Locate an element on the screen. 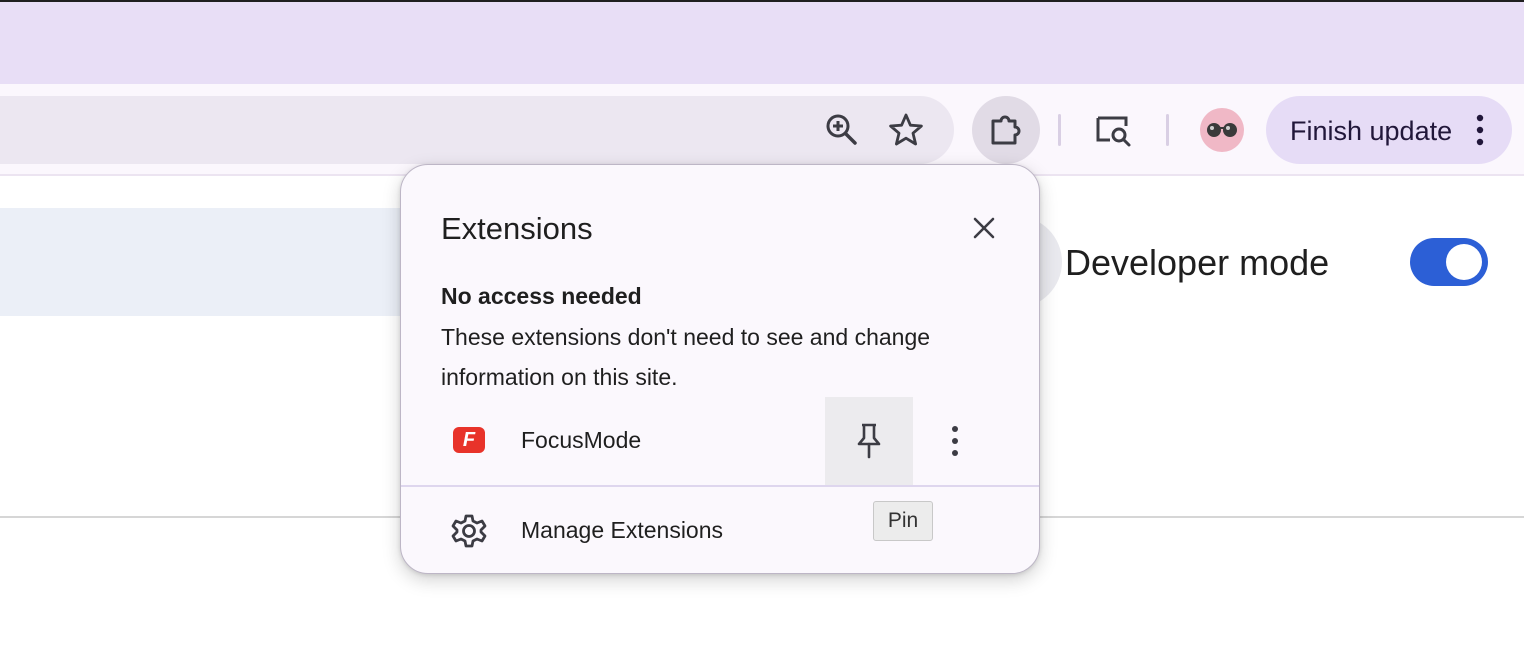  close-button is located at coordinates (984, 228).